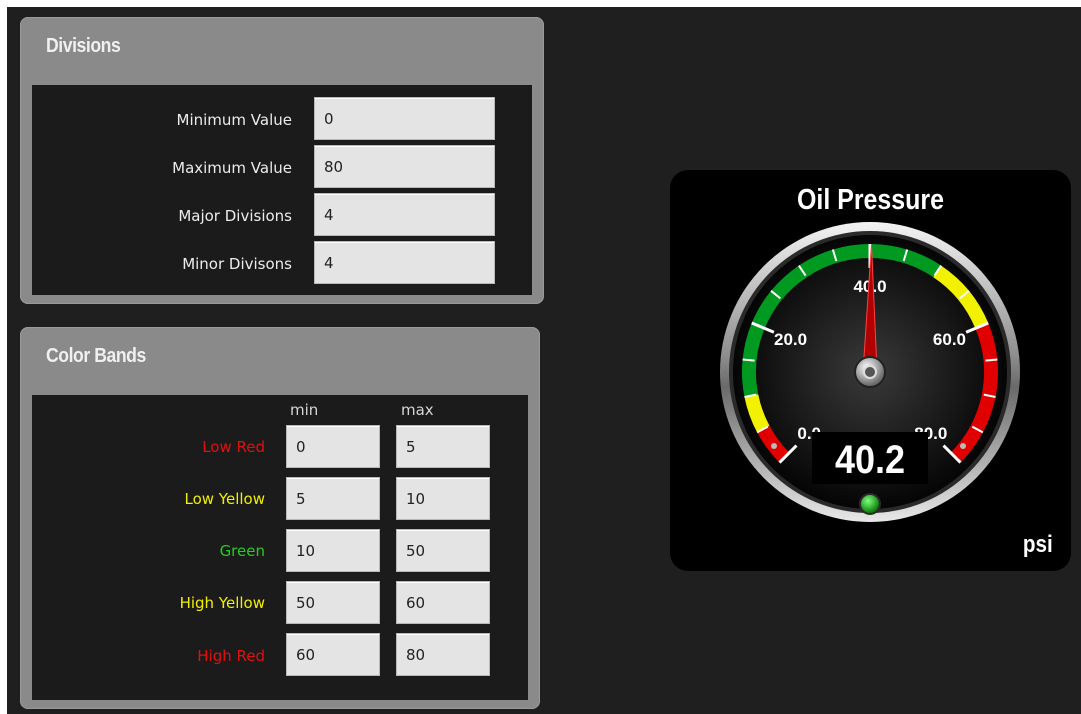  I want to click on minor-divisions-label: Minor Divisons, so click(237, 264).